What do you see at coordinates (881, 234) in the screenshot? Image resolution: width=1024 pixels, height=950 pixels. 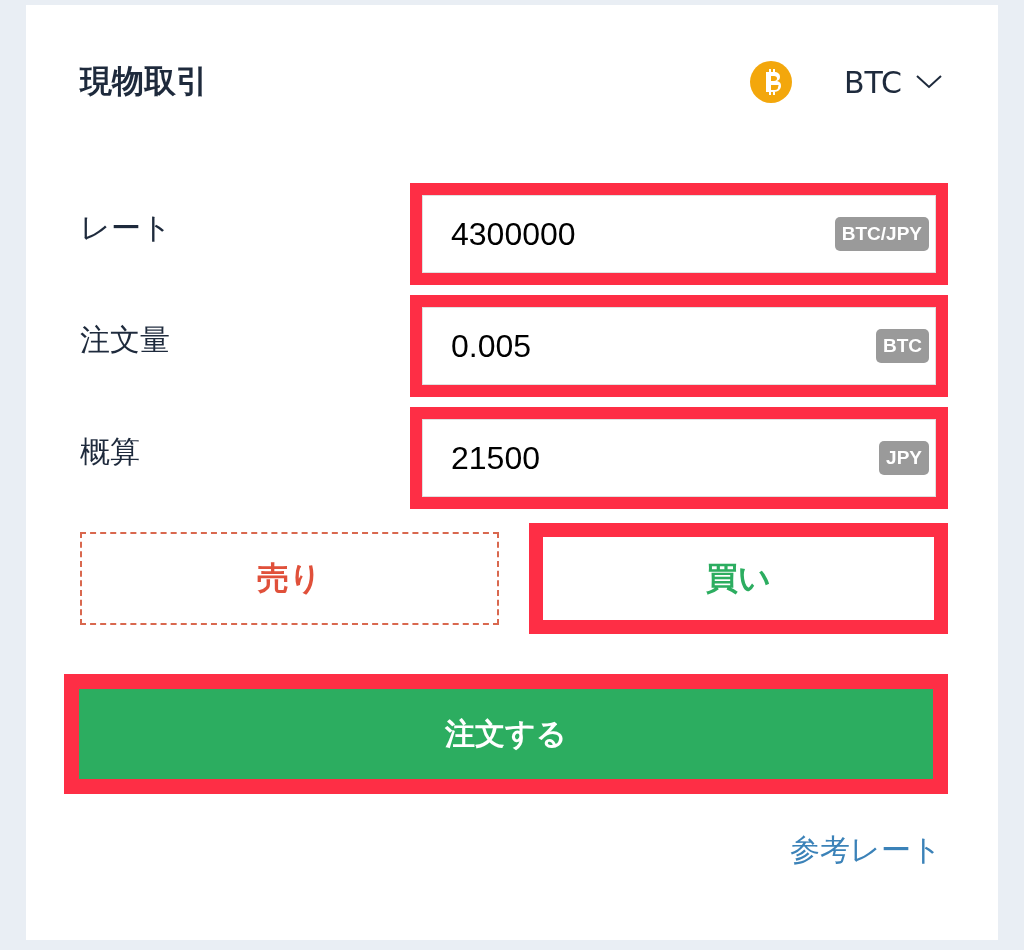 I see `unit-label: BTC/JPY` at bounding box center [881, 234].